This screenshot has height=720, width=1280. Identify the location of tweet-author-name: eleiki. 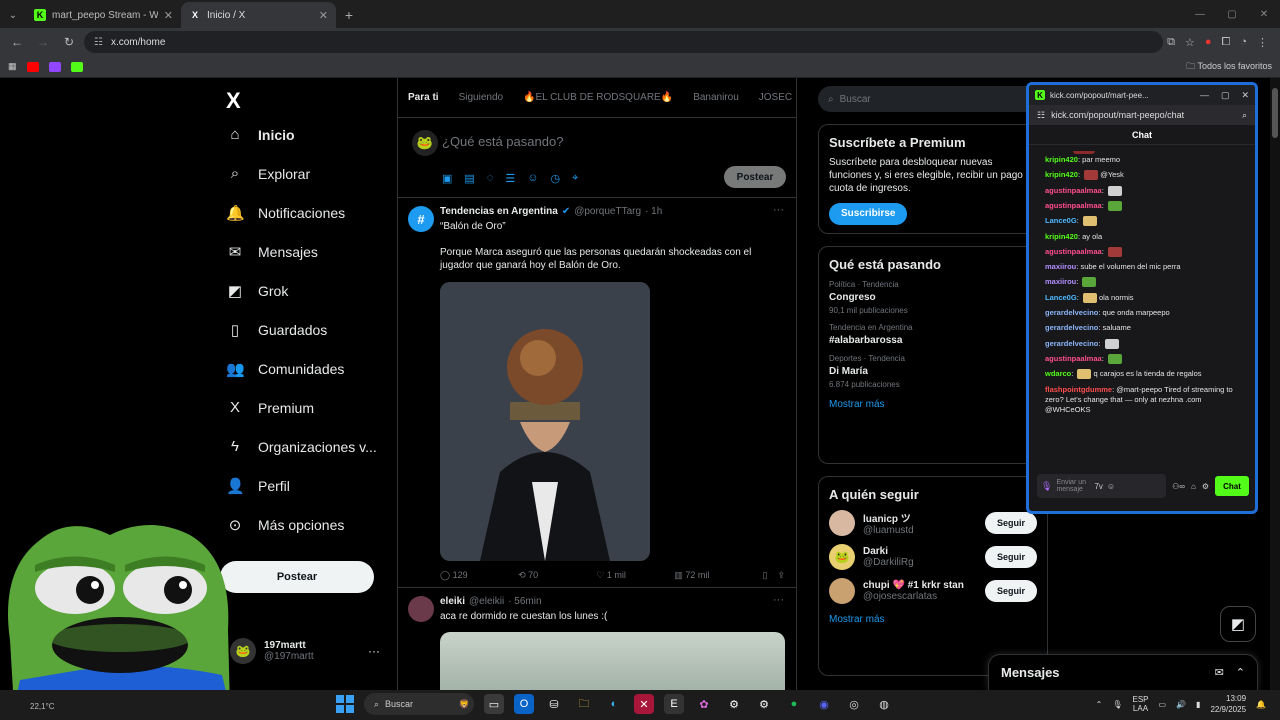
(452, 601).